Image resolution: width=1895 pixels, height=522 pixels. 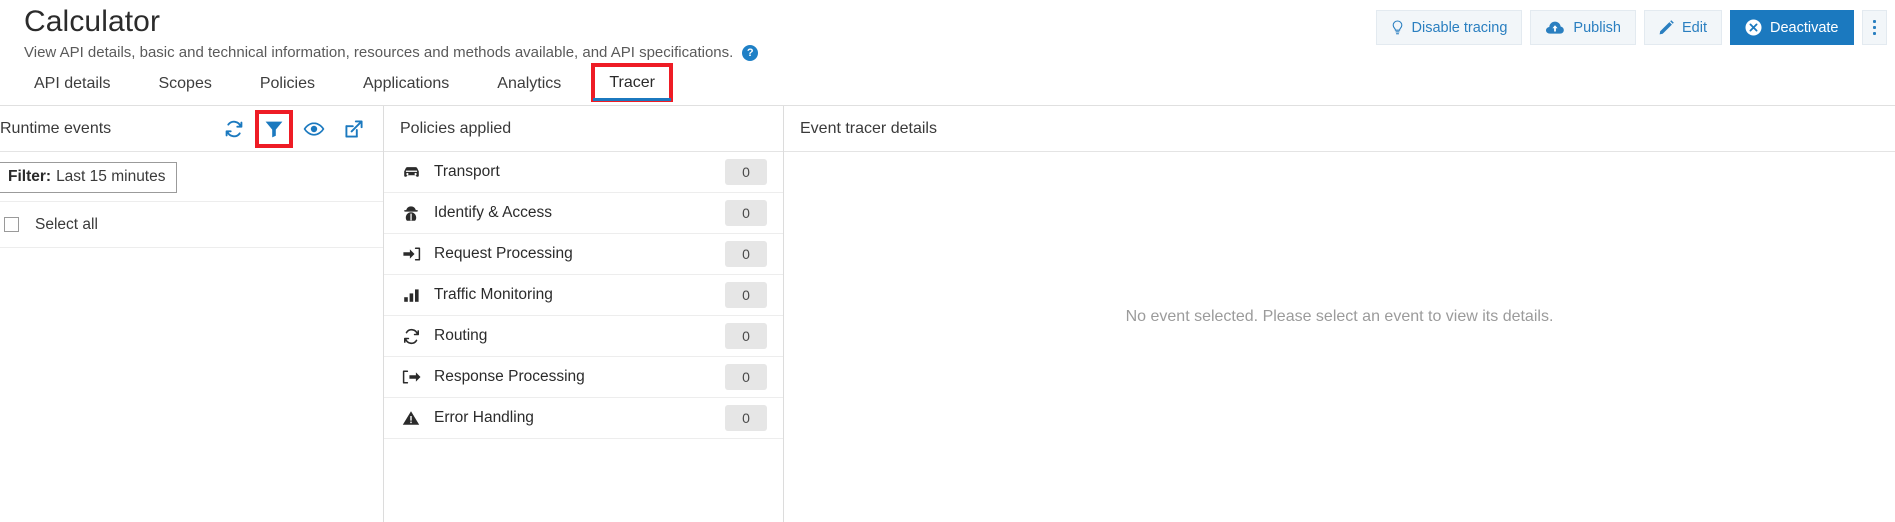 What do you see at coordinates (493, 294) in the screenshot?
I see `policy-label: Traffic Monitoring` at bounding box center [493, 294].